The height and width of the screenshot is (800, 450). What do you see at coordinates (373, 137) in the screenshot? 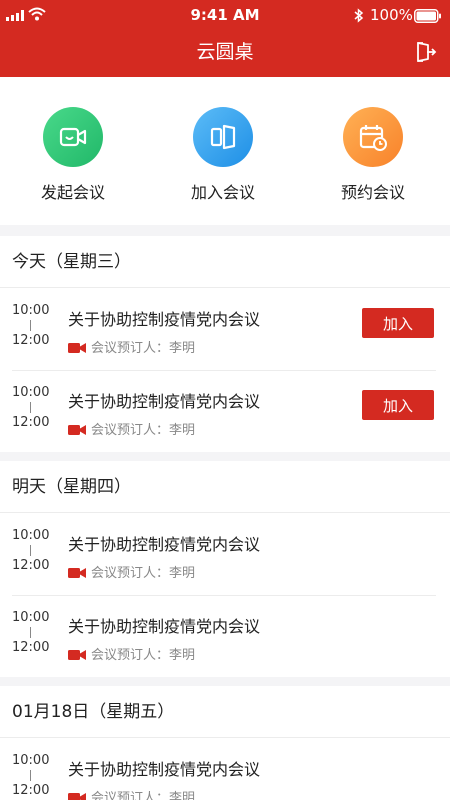
I see `calendar-clock-icon` at bounding box center [373, 137].